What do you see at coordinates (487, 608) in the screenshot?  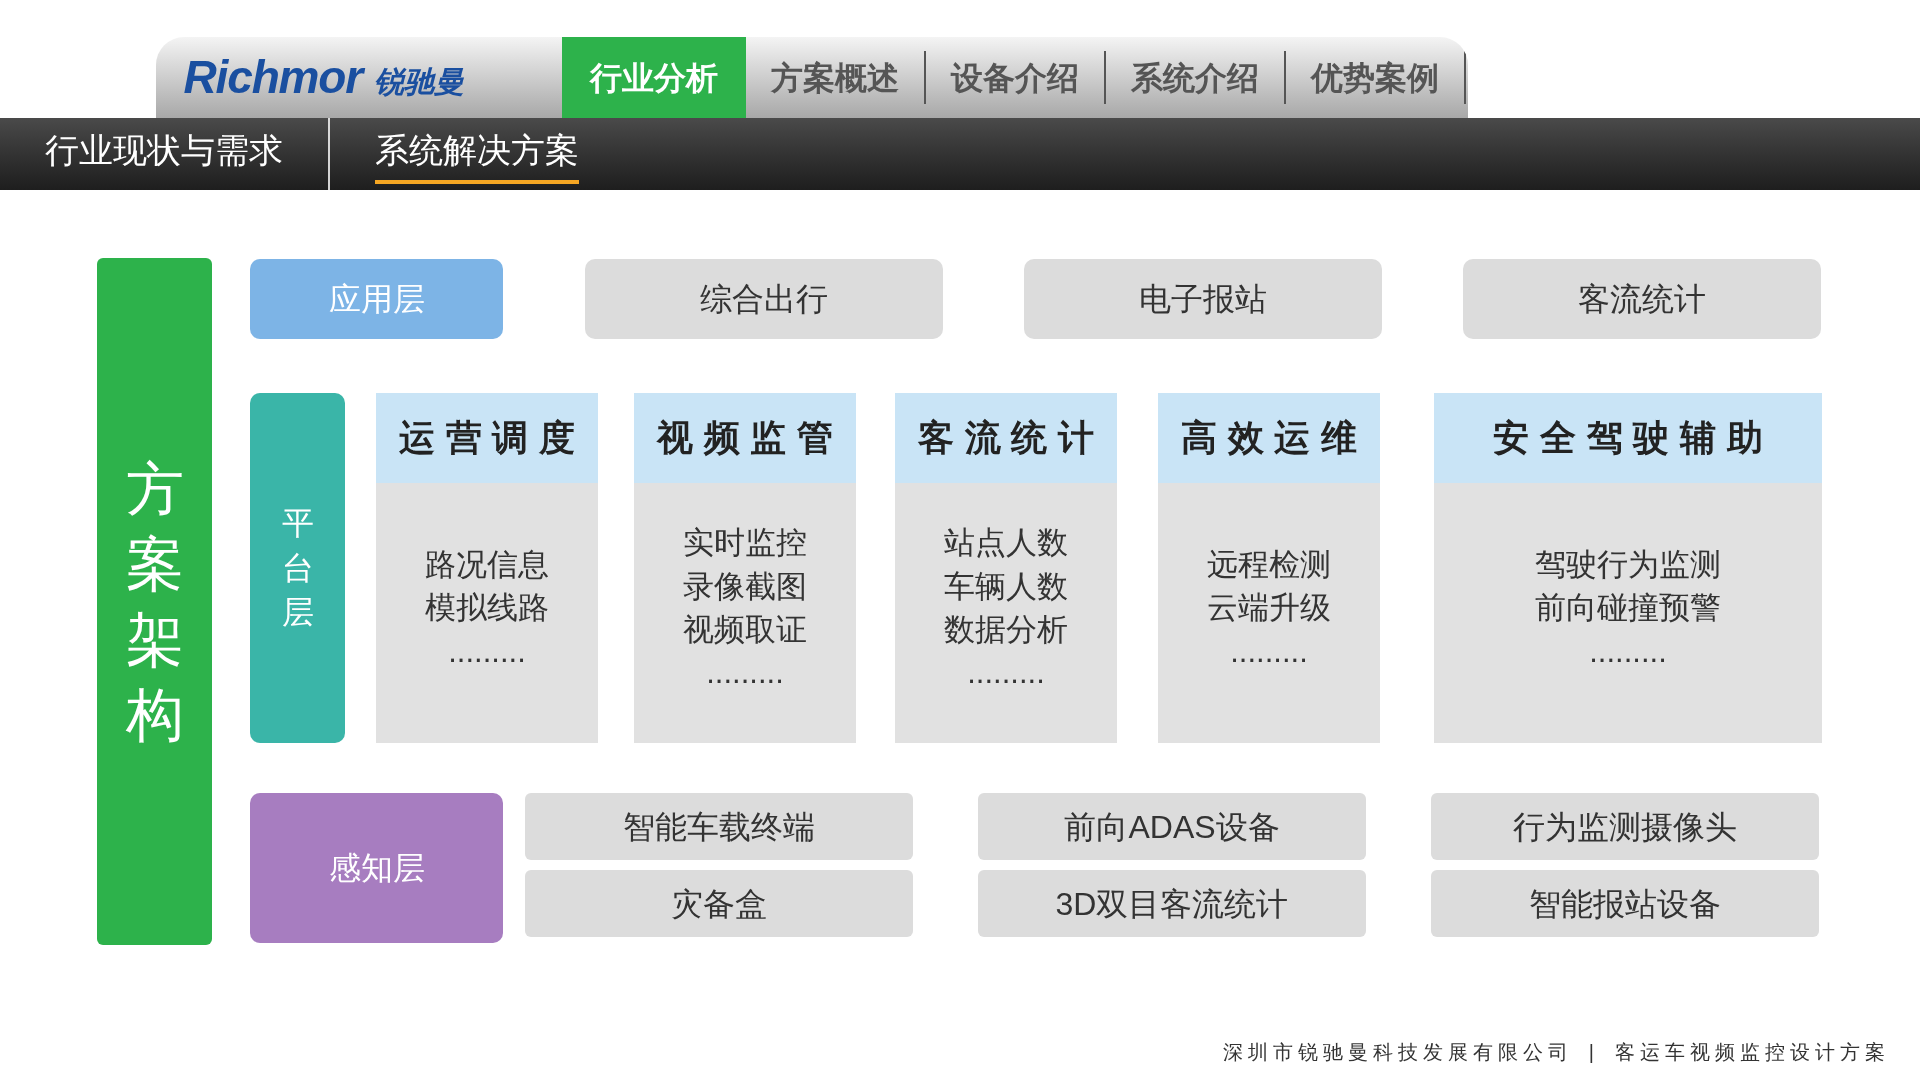 I see `module-text: 模拟线路` at bounding box center [487, 608].